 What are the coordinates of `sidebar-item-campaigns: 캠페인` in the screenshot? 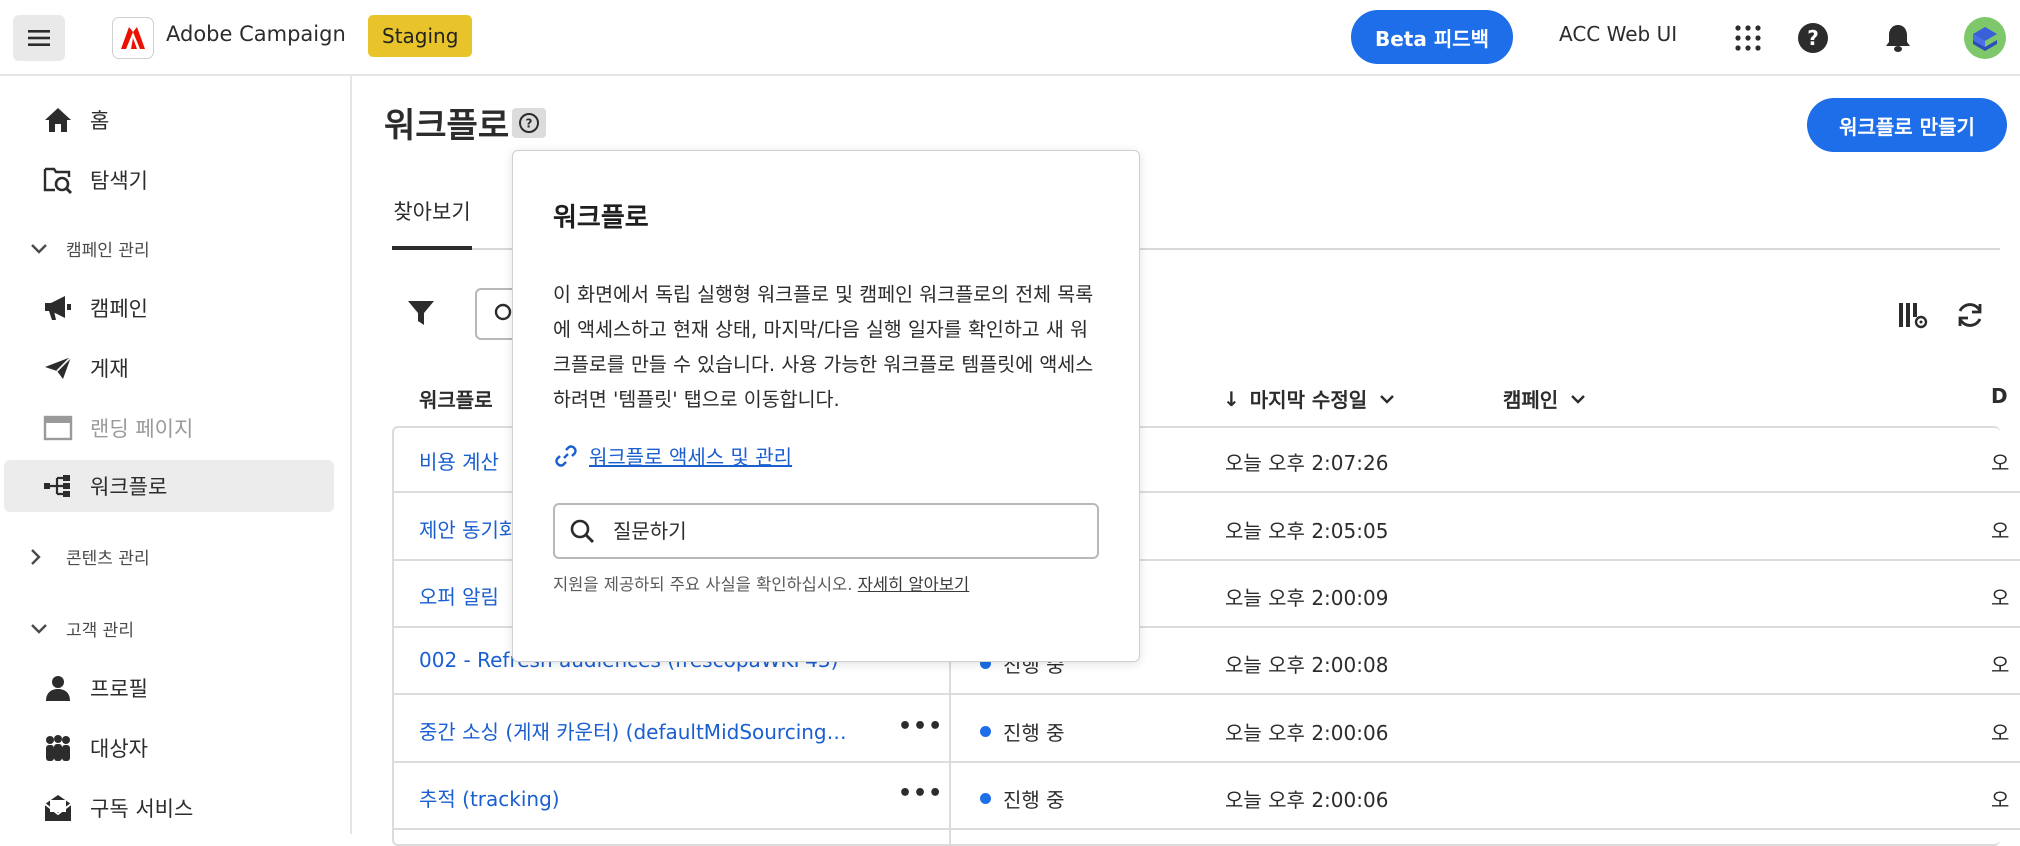 It's located at (169, 308).